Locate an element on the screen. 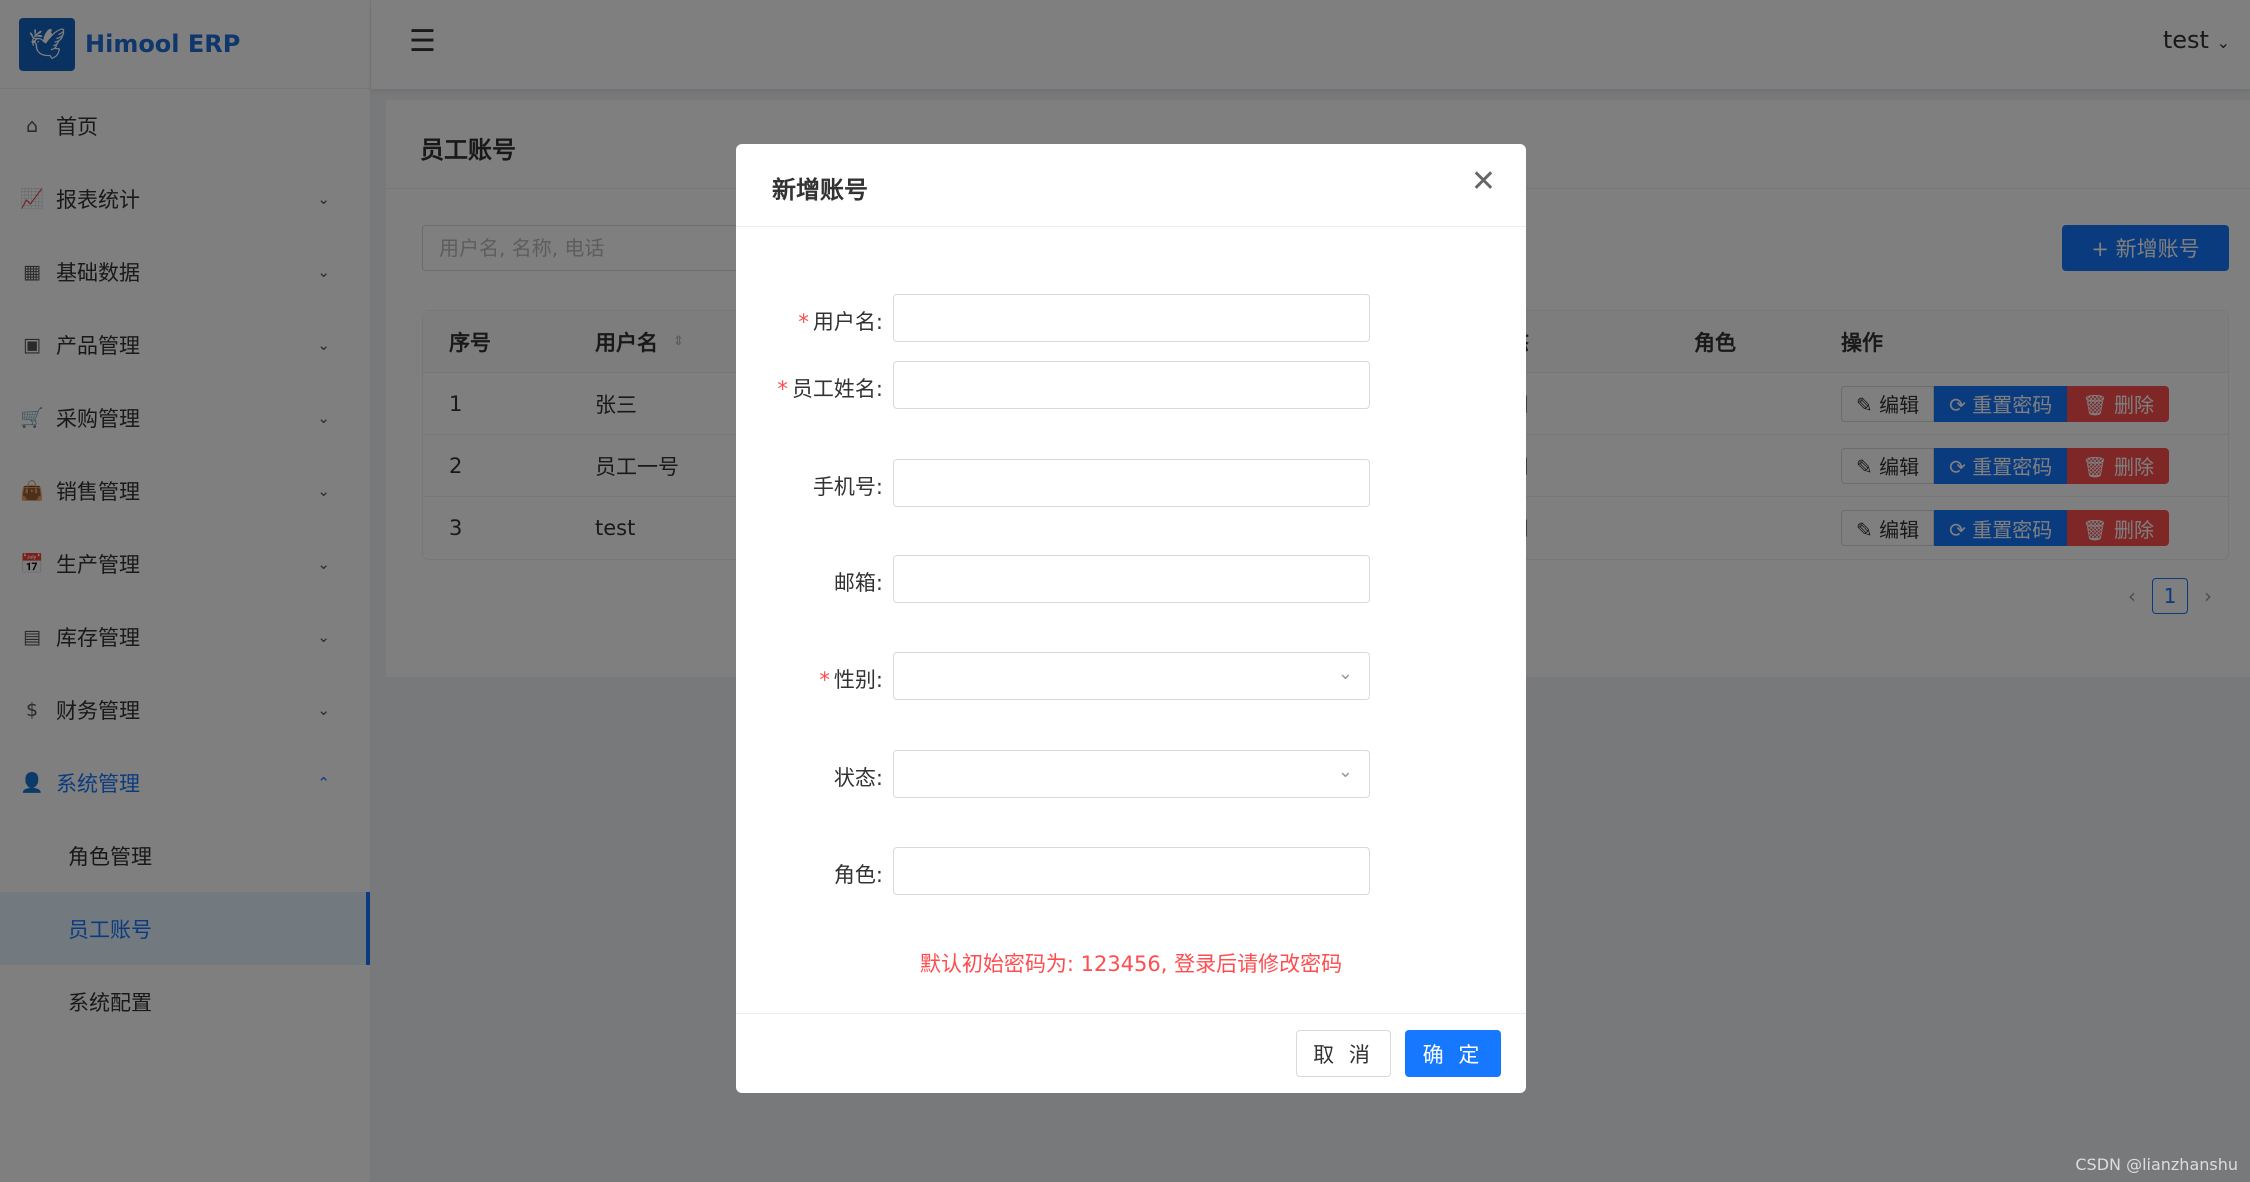  field-label: 邮箱: is located at coordinates (858, 582).